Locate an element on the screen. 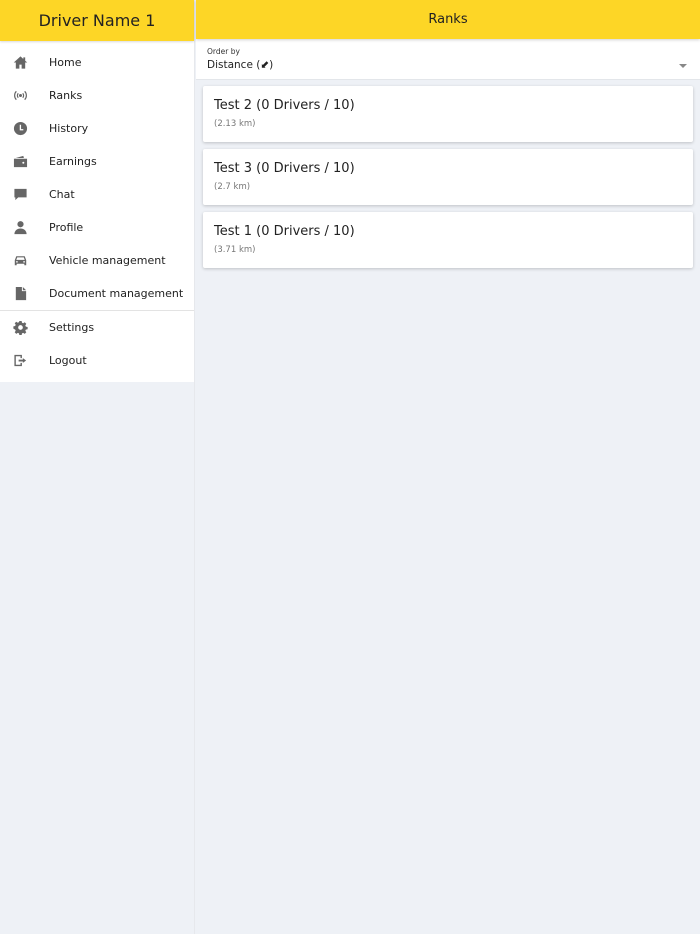 The height and width of the screenshot is (934, 700). gear-icon is located at coordinates (20, 328).